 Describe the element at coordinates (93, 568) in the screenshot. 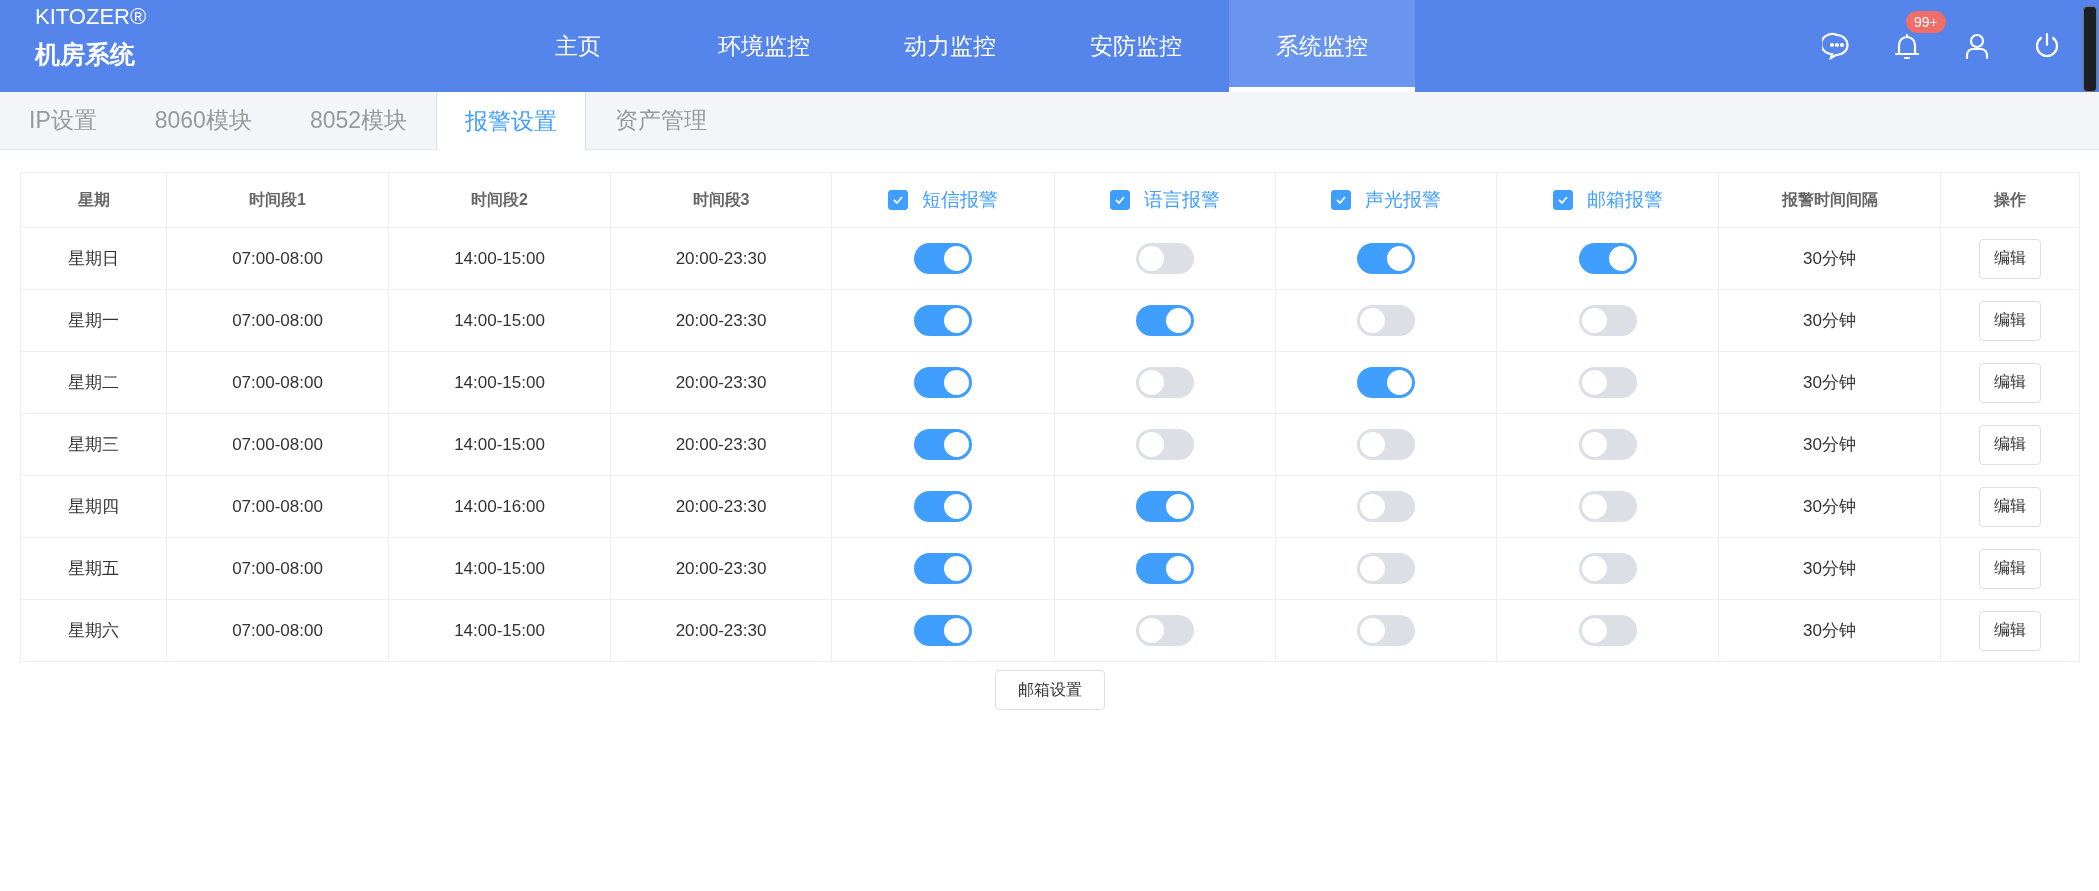

I see `table-cell: 星期五` at that location.